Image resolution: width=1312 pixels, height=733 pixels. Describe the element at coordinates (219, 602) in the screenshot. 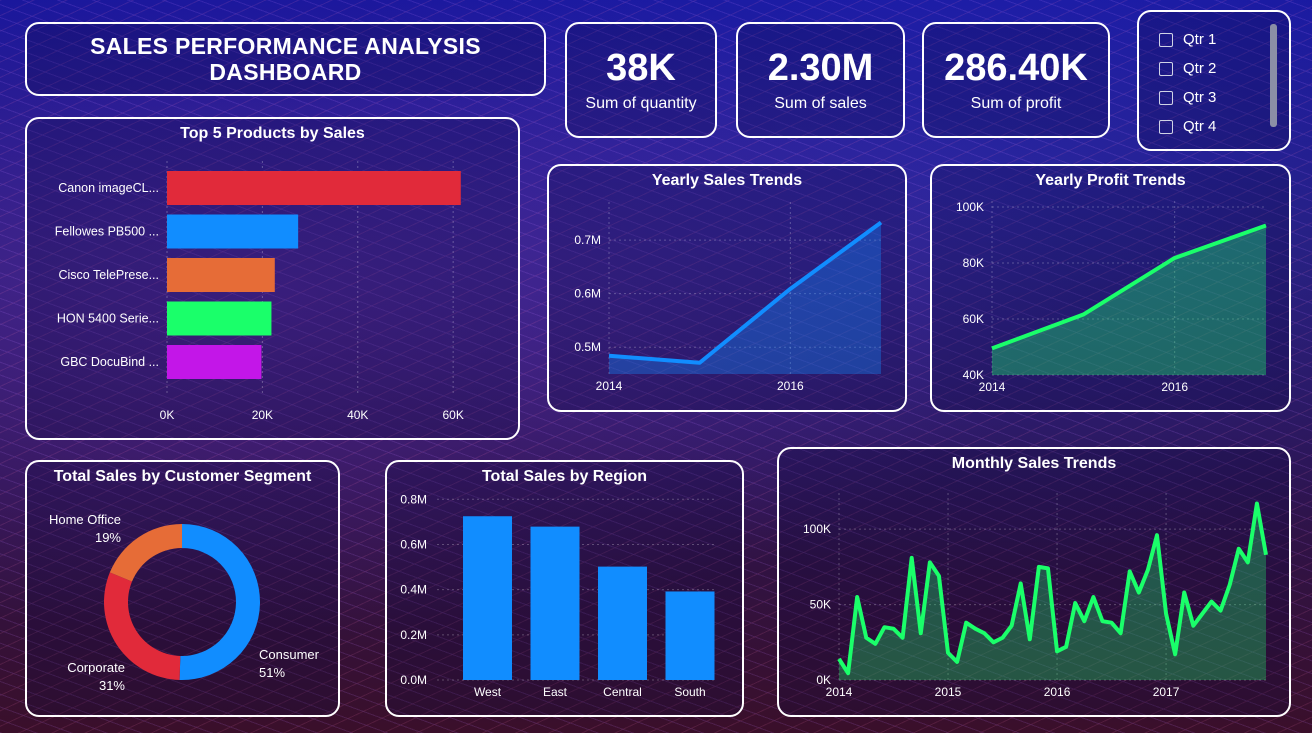

I see `pie-slice` at that location.